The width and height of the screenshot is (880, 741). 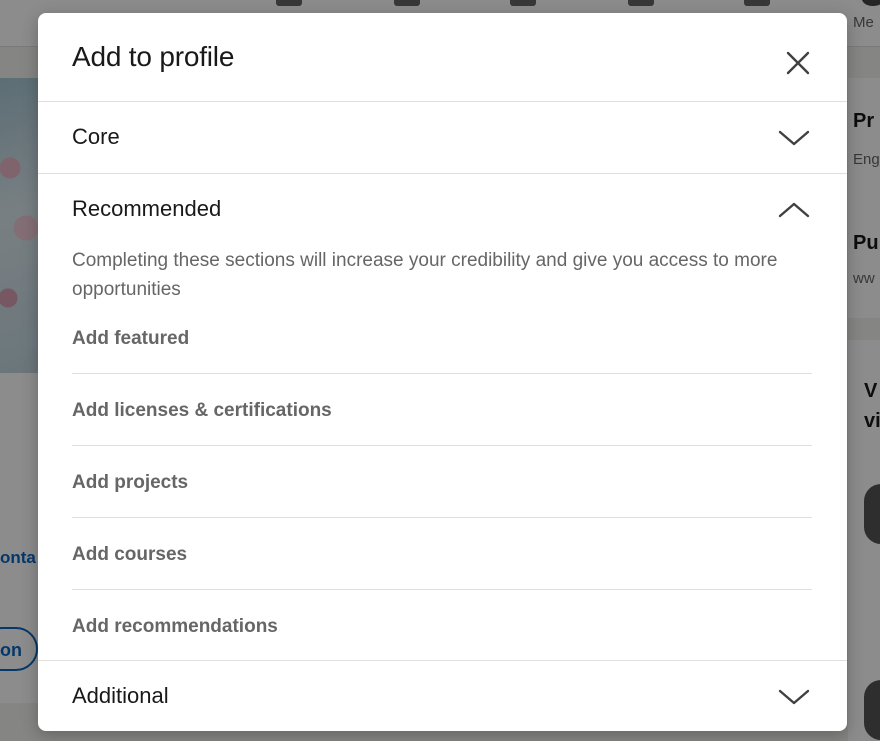 What do you see at coordinates (442, 138) in the screenshot?
I see `section-core-toggle: Core` at bounding box center [442, 138].